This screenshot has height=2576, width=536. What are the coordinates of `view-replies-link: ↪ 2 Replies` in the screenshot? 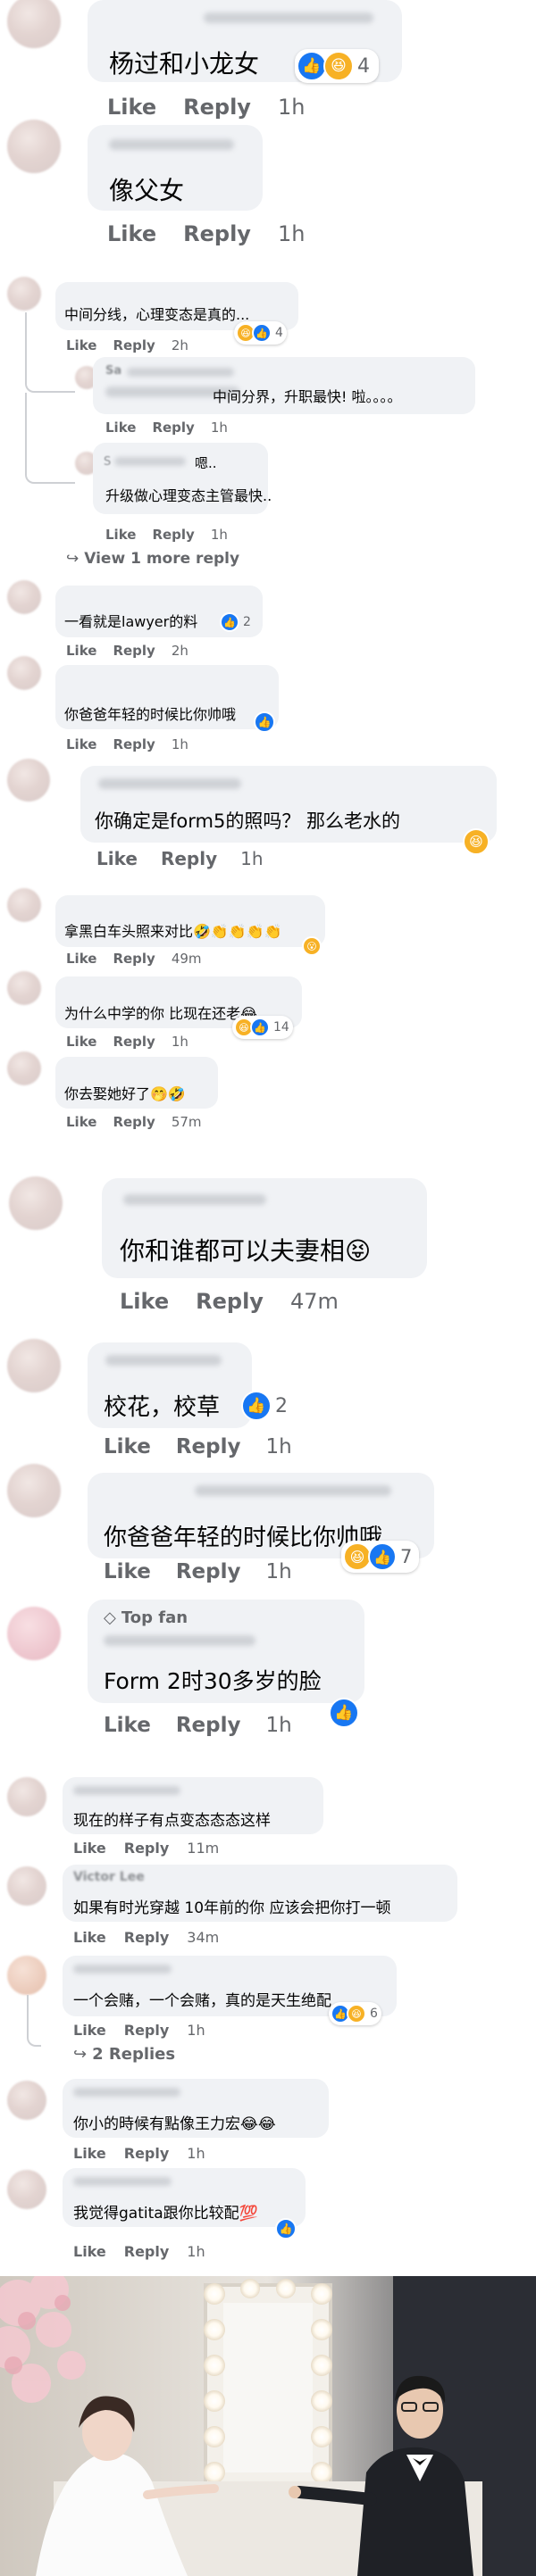 It's located at (124, 2054).